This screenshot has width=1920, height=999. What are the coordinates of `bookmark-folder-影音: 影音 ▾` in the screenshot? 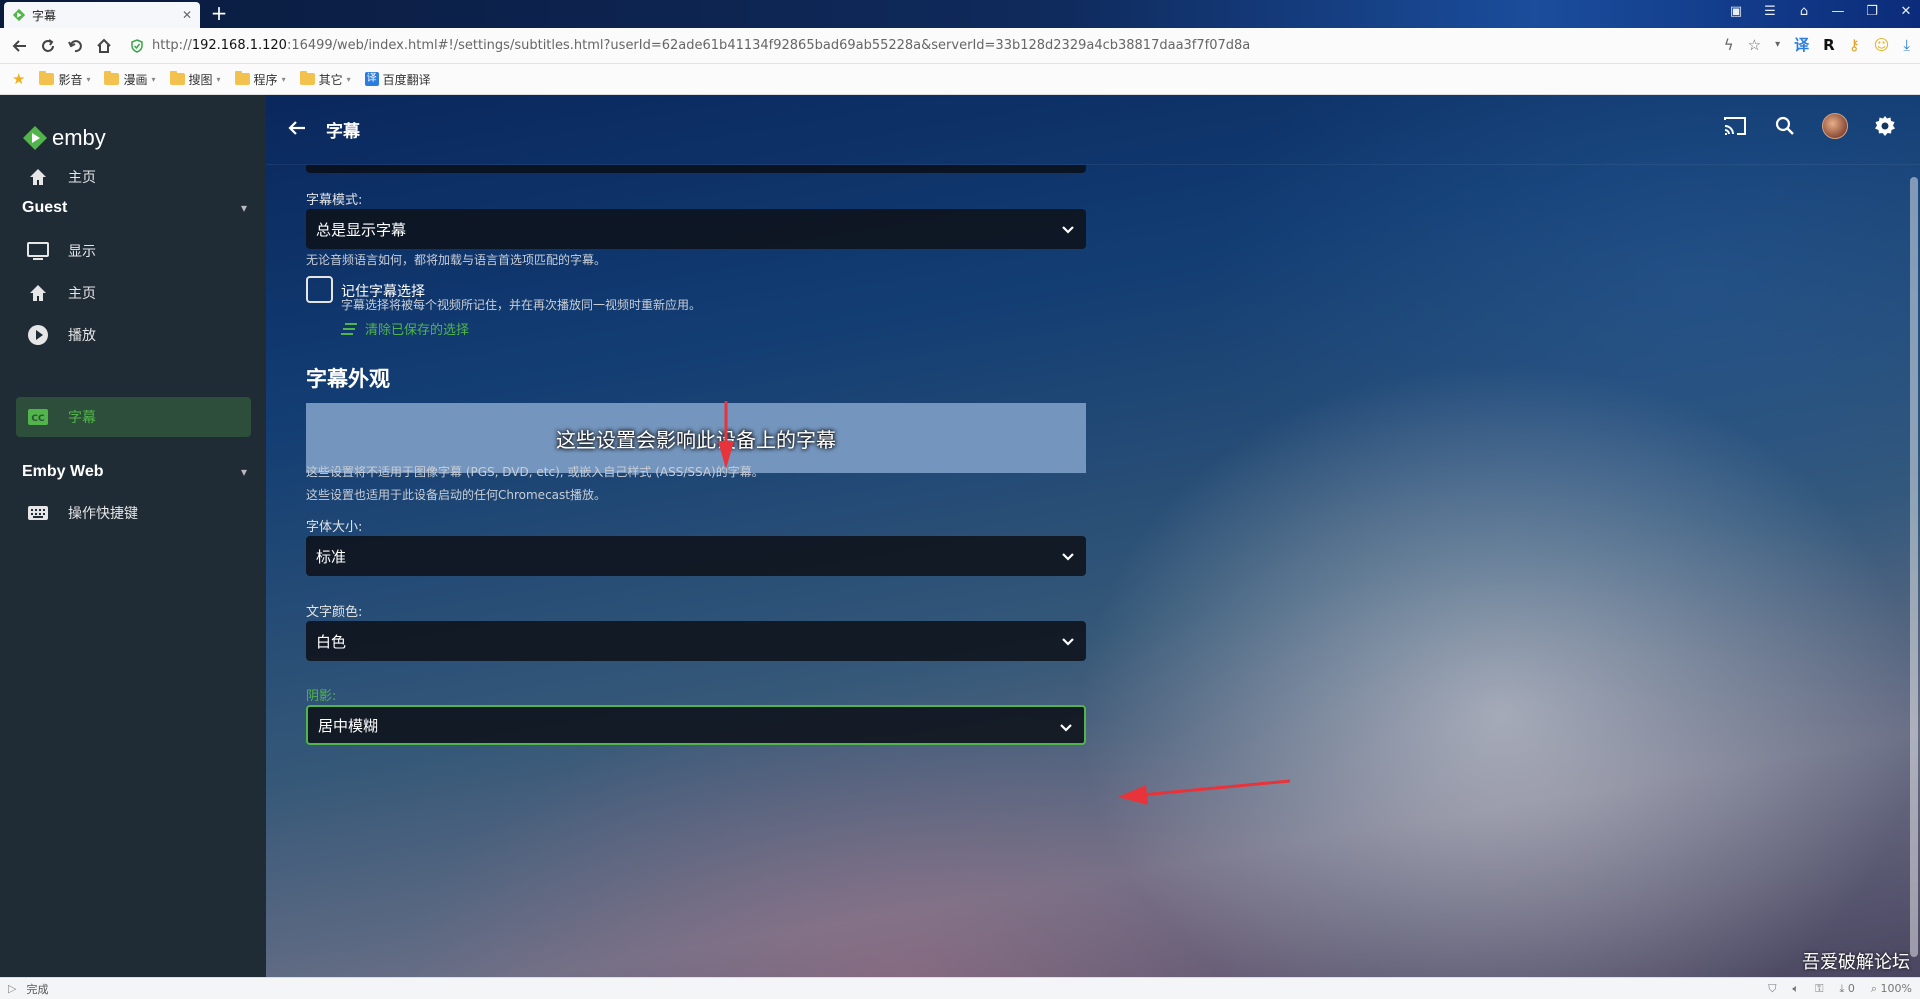 It's located at (64, 79).